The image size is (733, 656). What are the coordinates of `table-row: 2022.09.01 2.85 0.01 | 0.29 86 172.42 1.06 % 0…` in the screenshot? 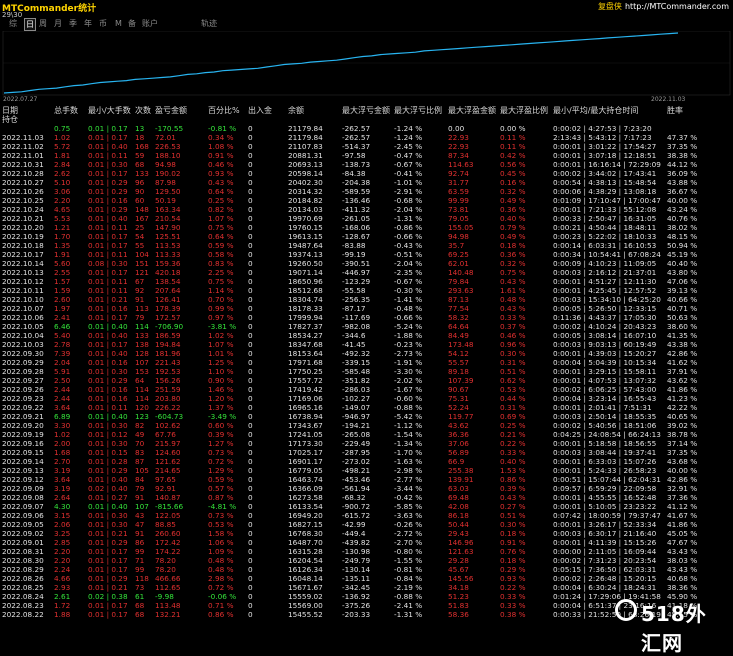 It's located at (366, 542).